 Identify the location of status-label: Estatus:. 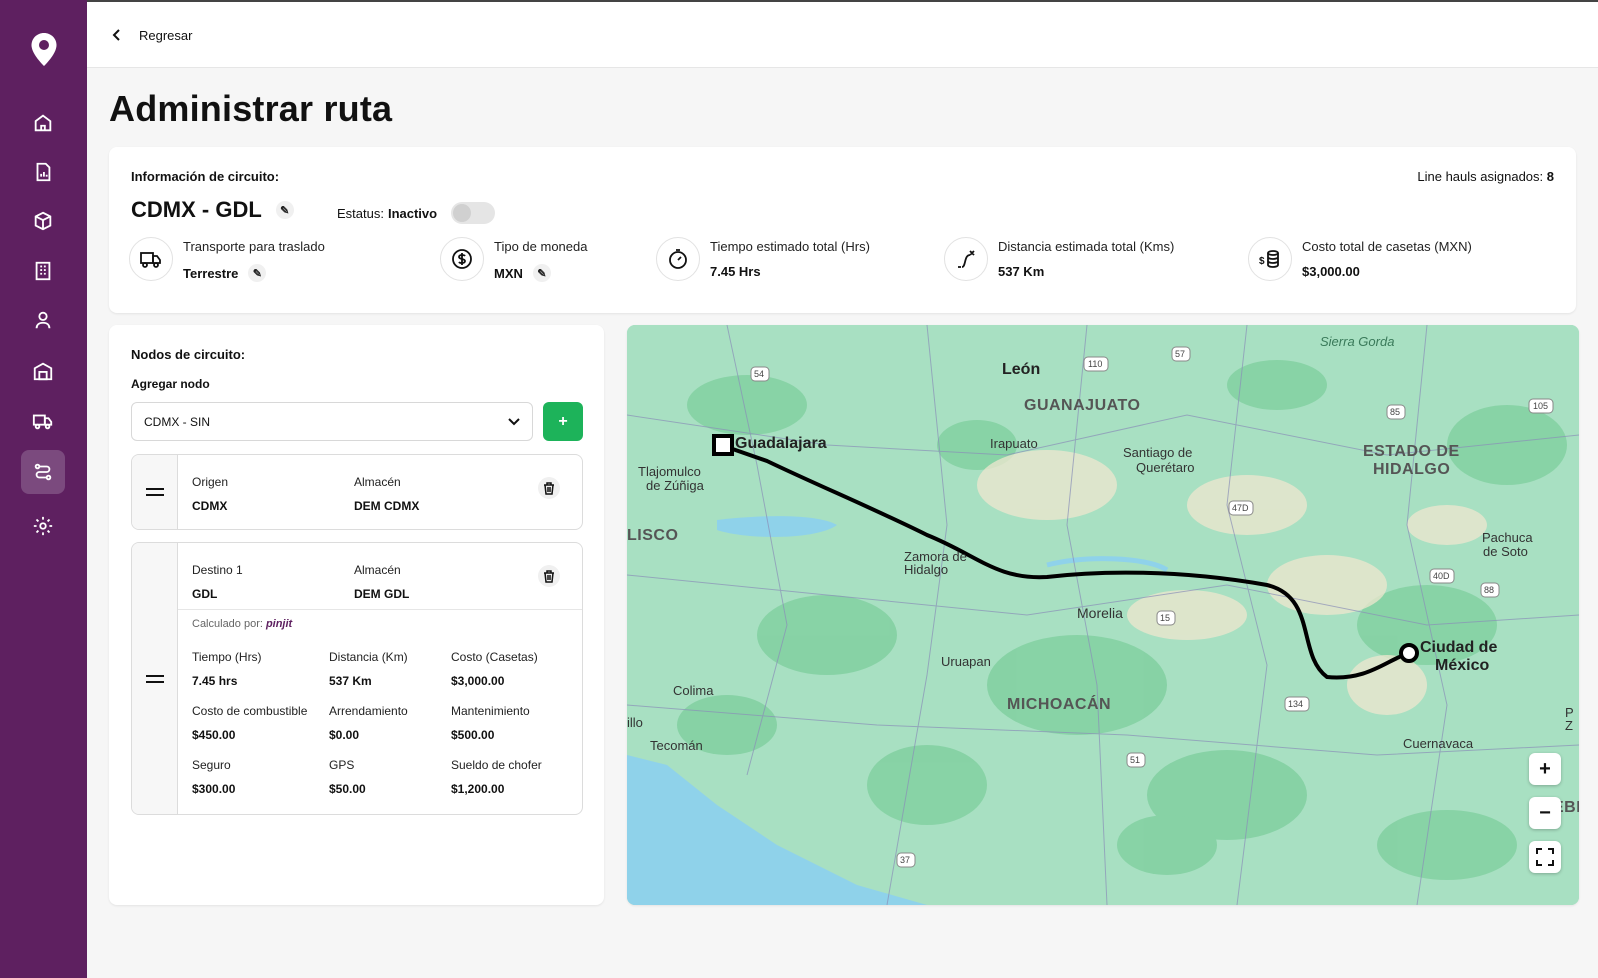
(360, 213).